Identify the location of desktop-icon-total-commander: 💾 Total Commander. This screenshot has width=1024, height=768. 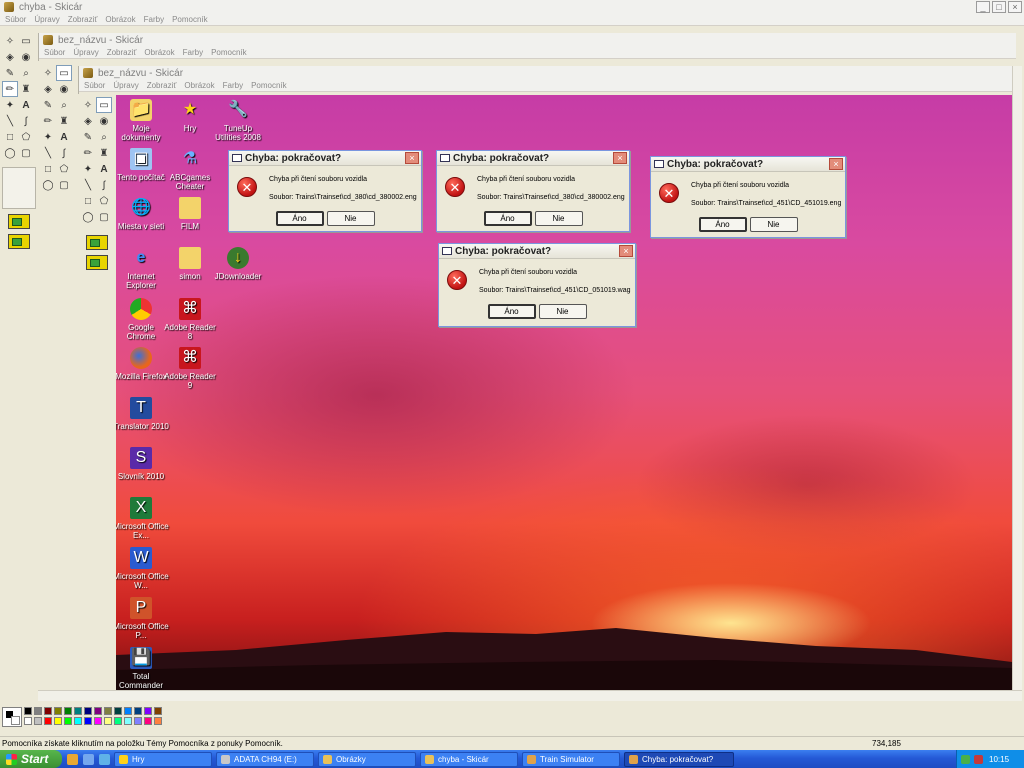
(142, 668).